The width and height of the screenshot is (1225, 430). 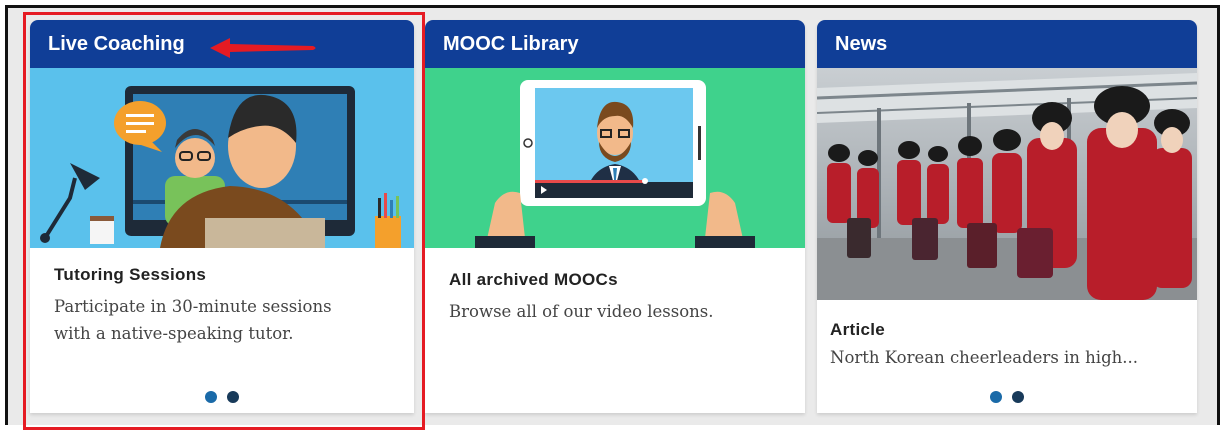 I want to click on card-title: All archived MOOCs, so click(x=533, y=279).